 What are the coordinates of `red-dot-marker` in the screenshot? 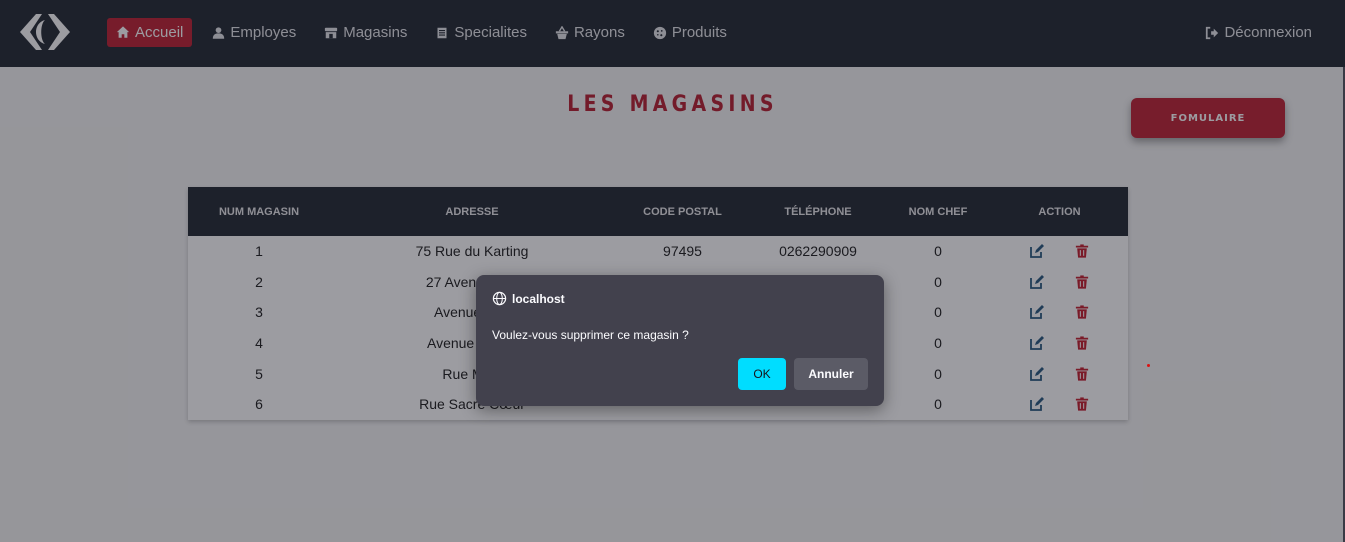 It's located at (1148, 365).